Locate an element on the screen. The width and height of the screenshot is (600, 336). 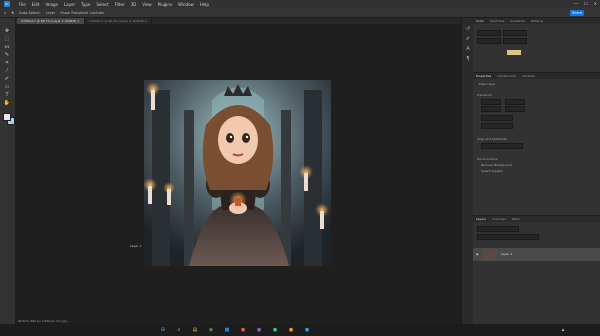
paragraph-icon: ¶ is located at coordinates (468, 59).